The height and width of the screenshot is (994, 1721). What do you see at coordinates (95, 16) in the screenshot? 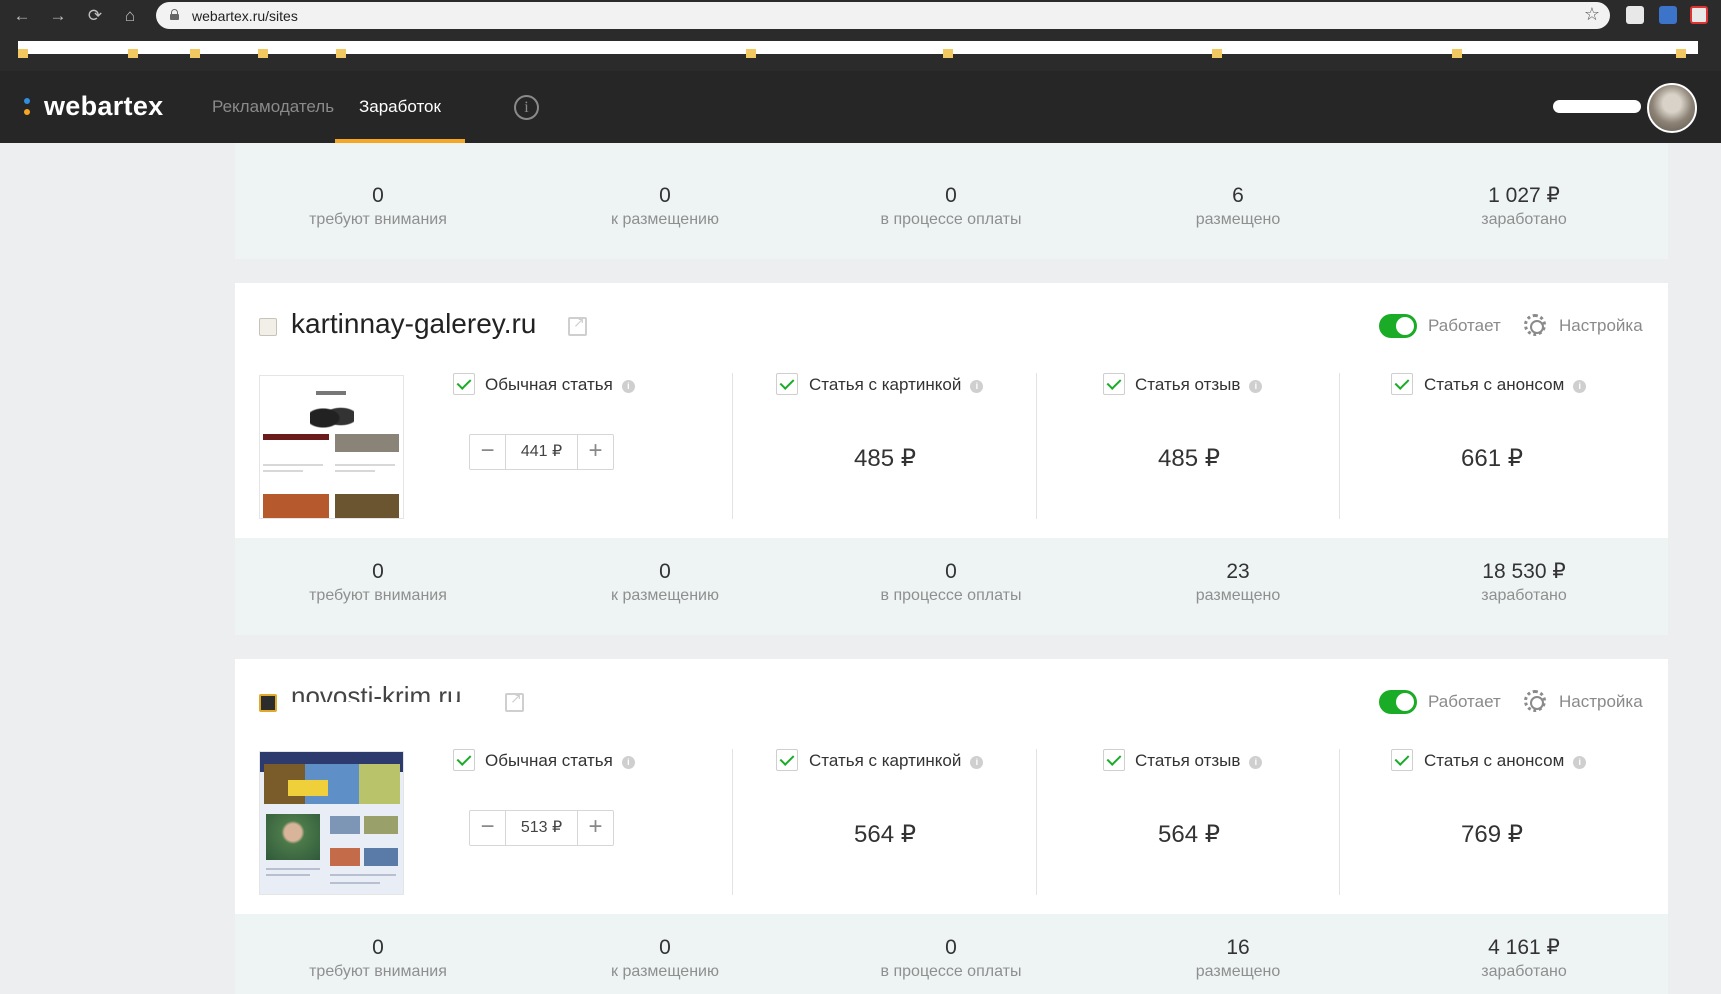
I see `reload-icon: ⟳` at bounding box center [95, 16].